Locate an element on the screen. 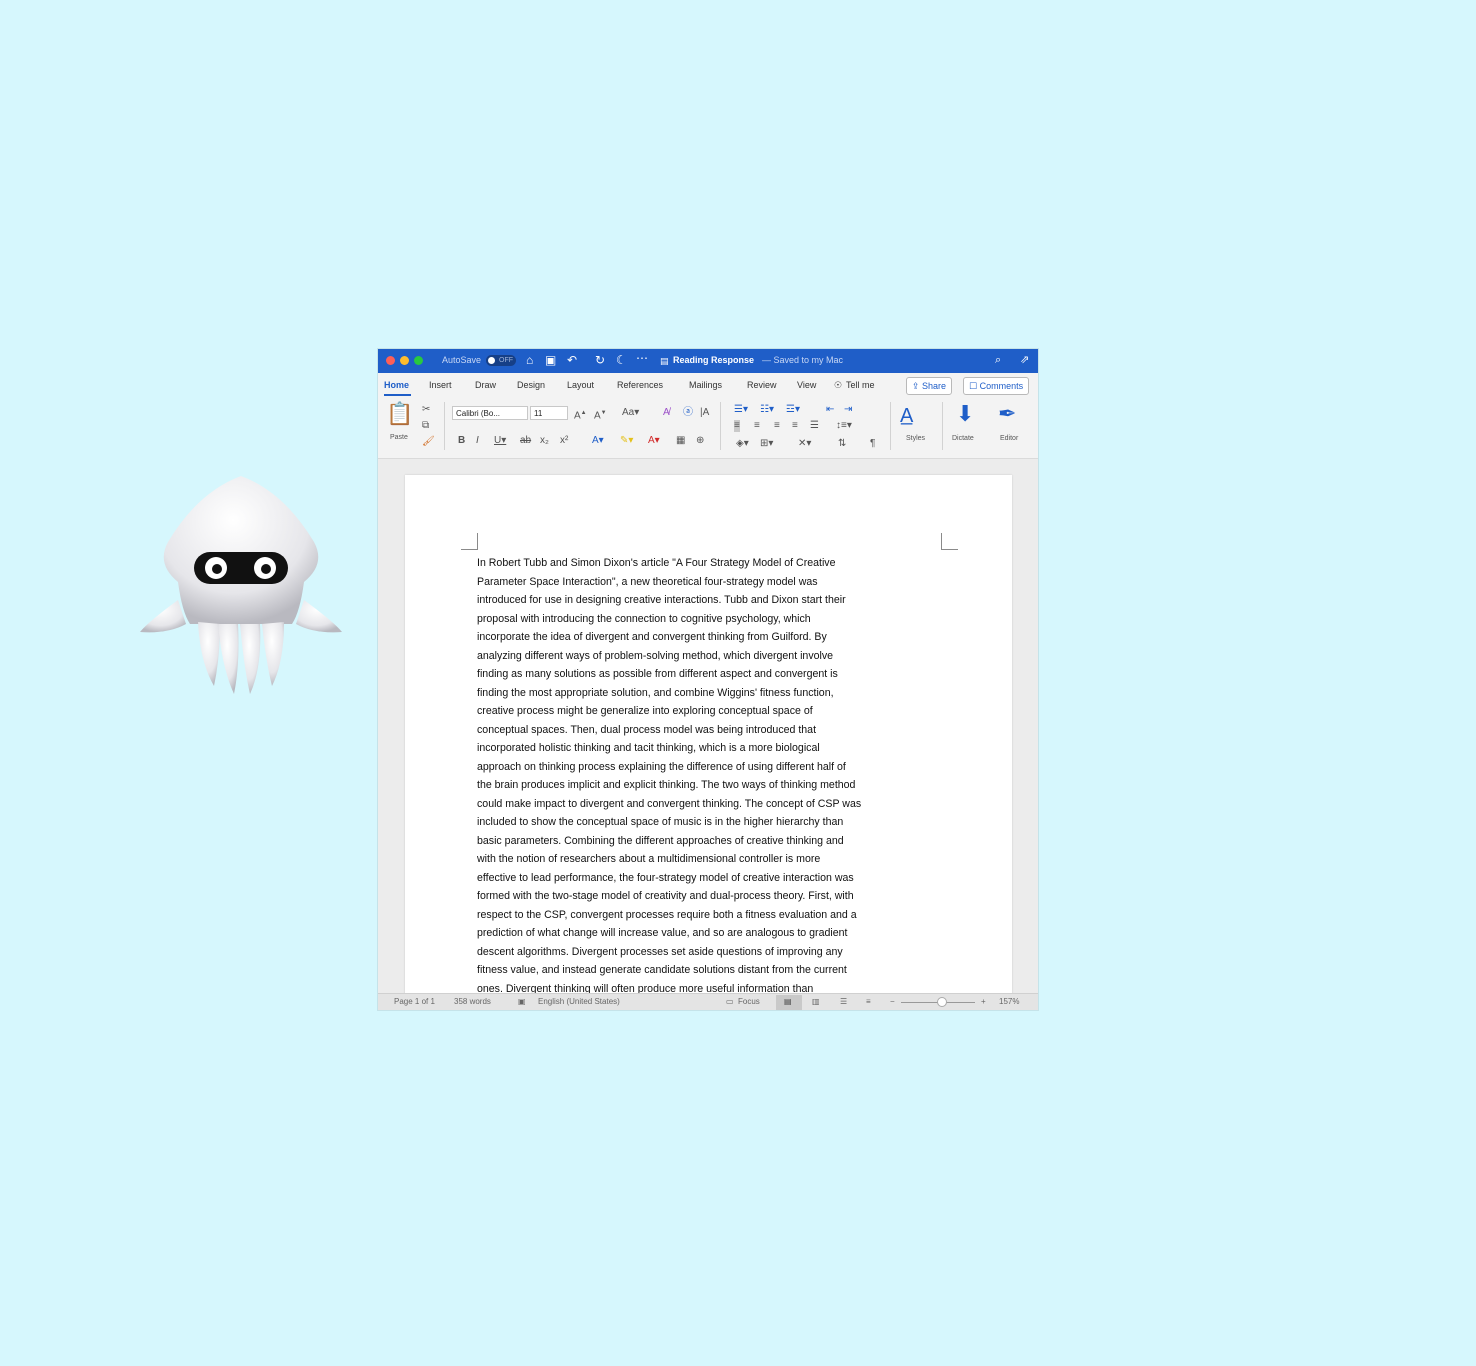 The image size is (1476, 1366). tab-tell-me: Tell me is located at coordinates (860, 385).